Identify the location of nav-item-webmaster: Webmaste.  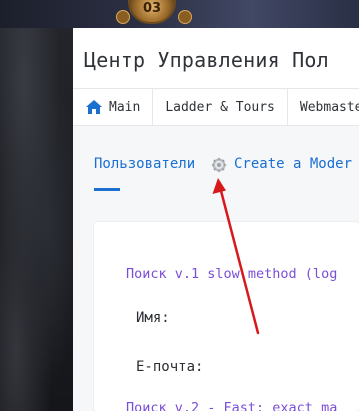
(323, 107).